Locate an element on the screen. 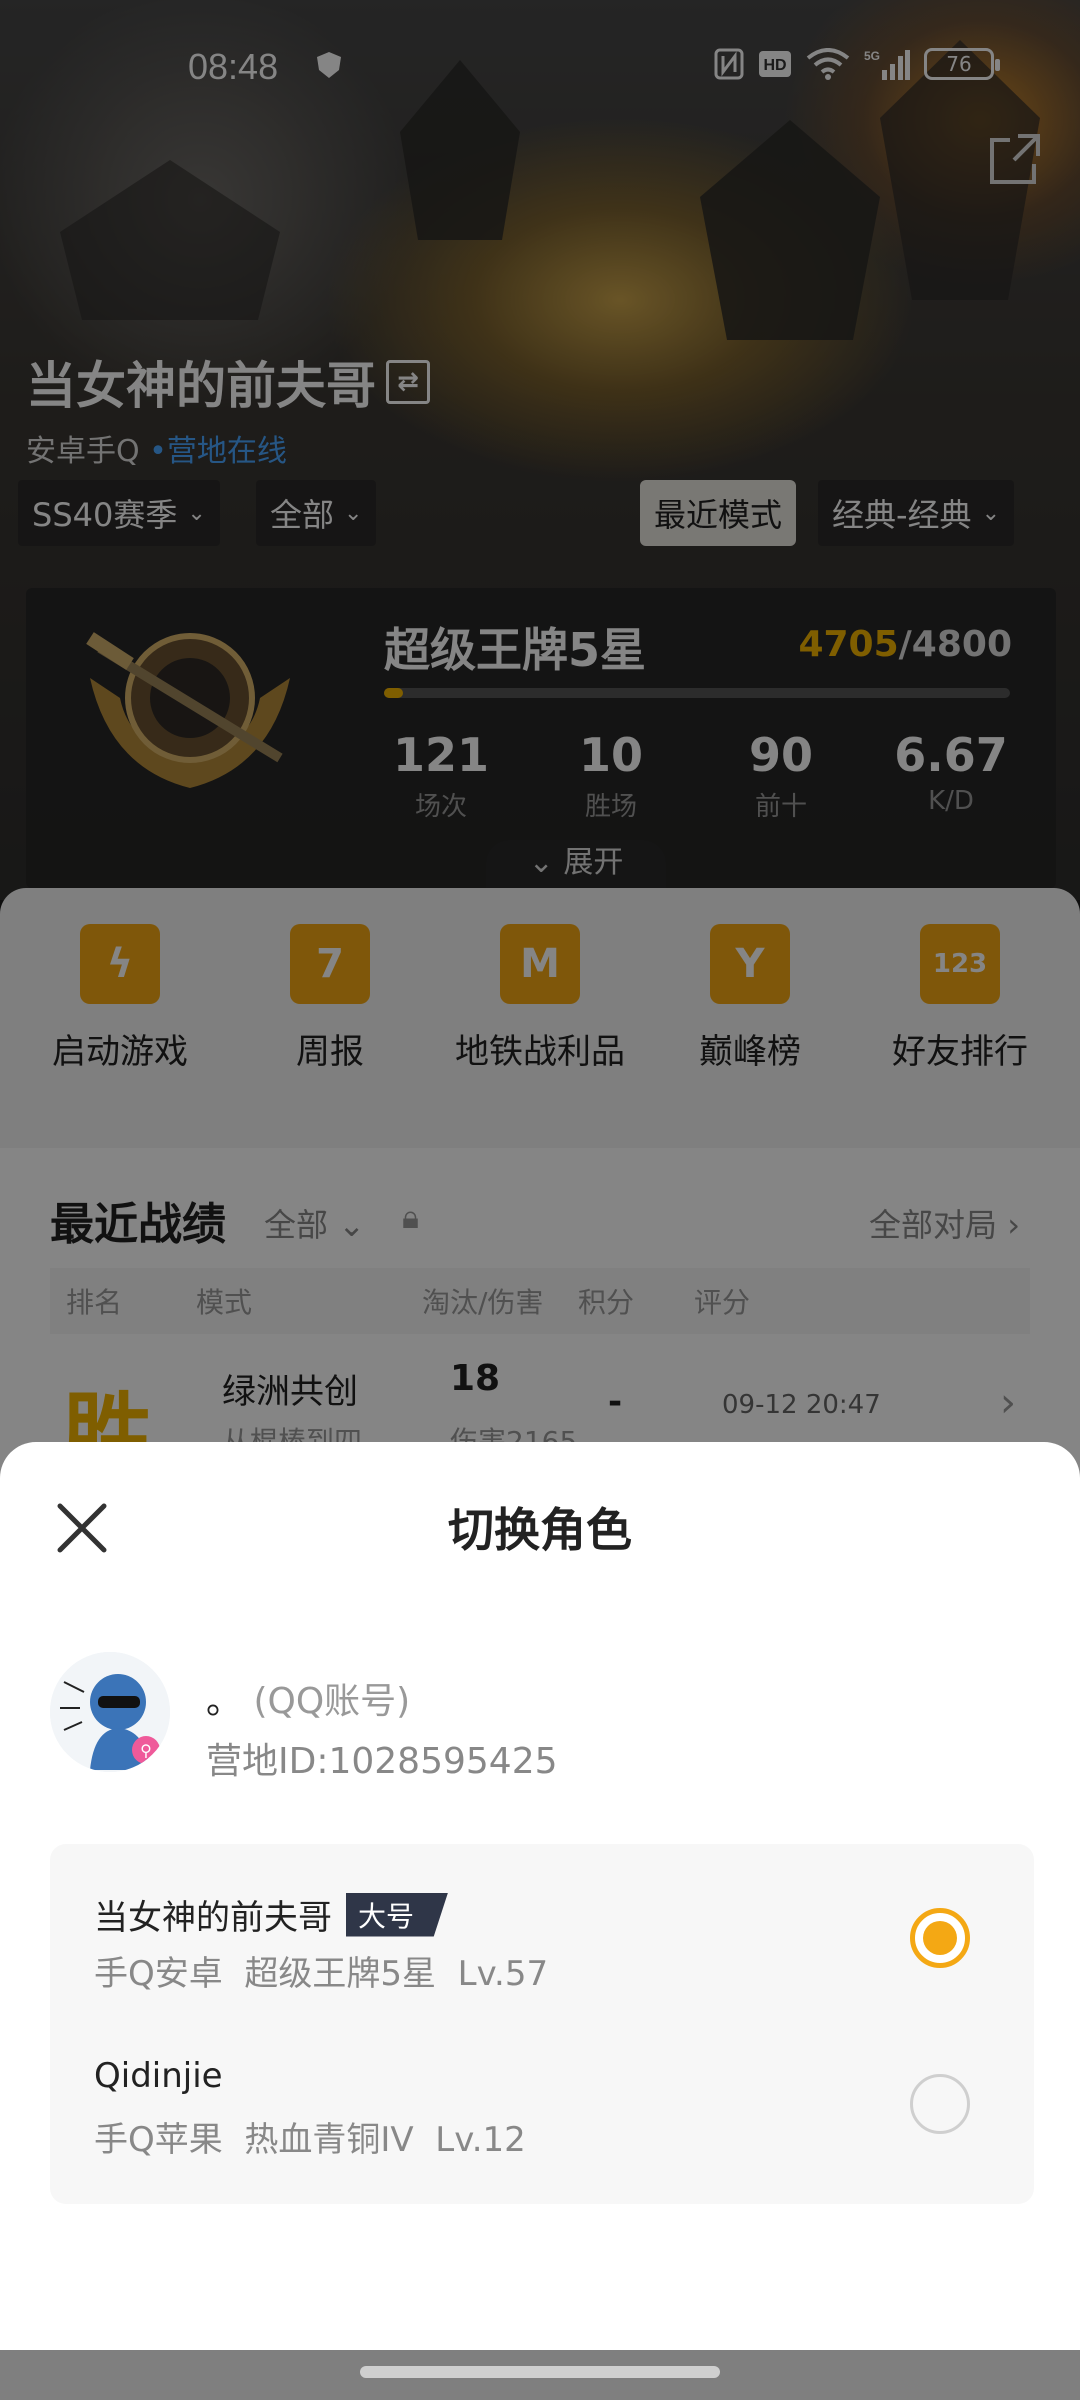 The image size is (1080, 2400). account-type: (QQ账号) is located at coordinates (332, 1701).